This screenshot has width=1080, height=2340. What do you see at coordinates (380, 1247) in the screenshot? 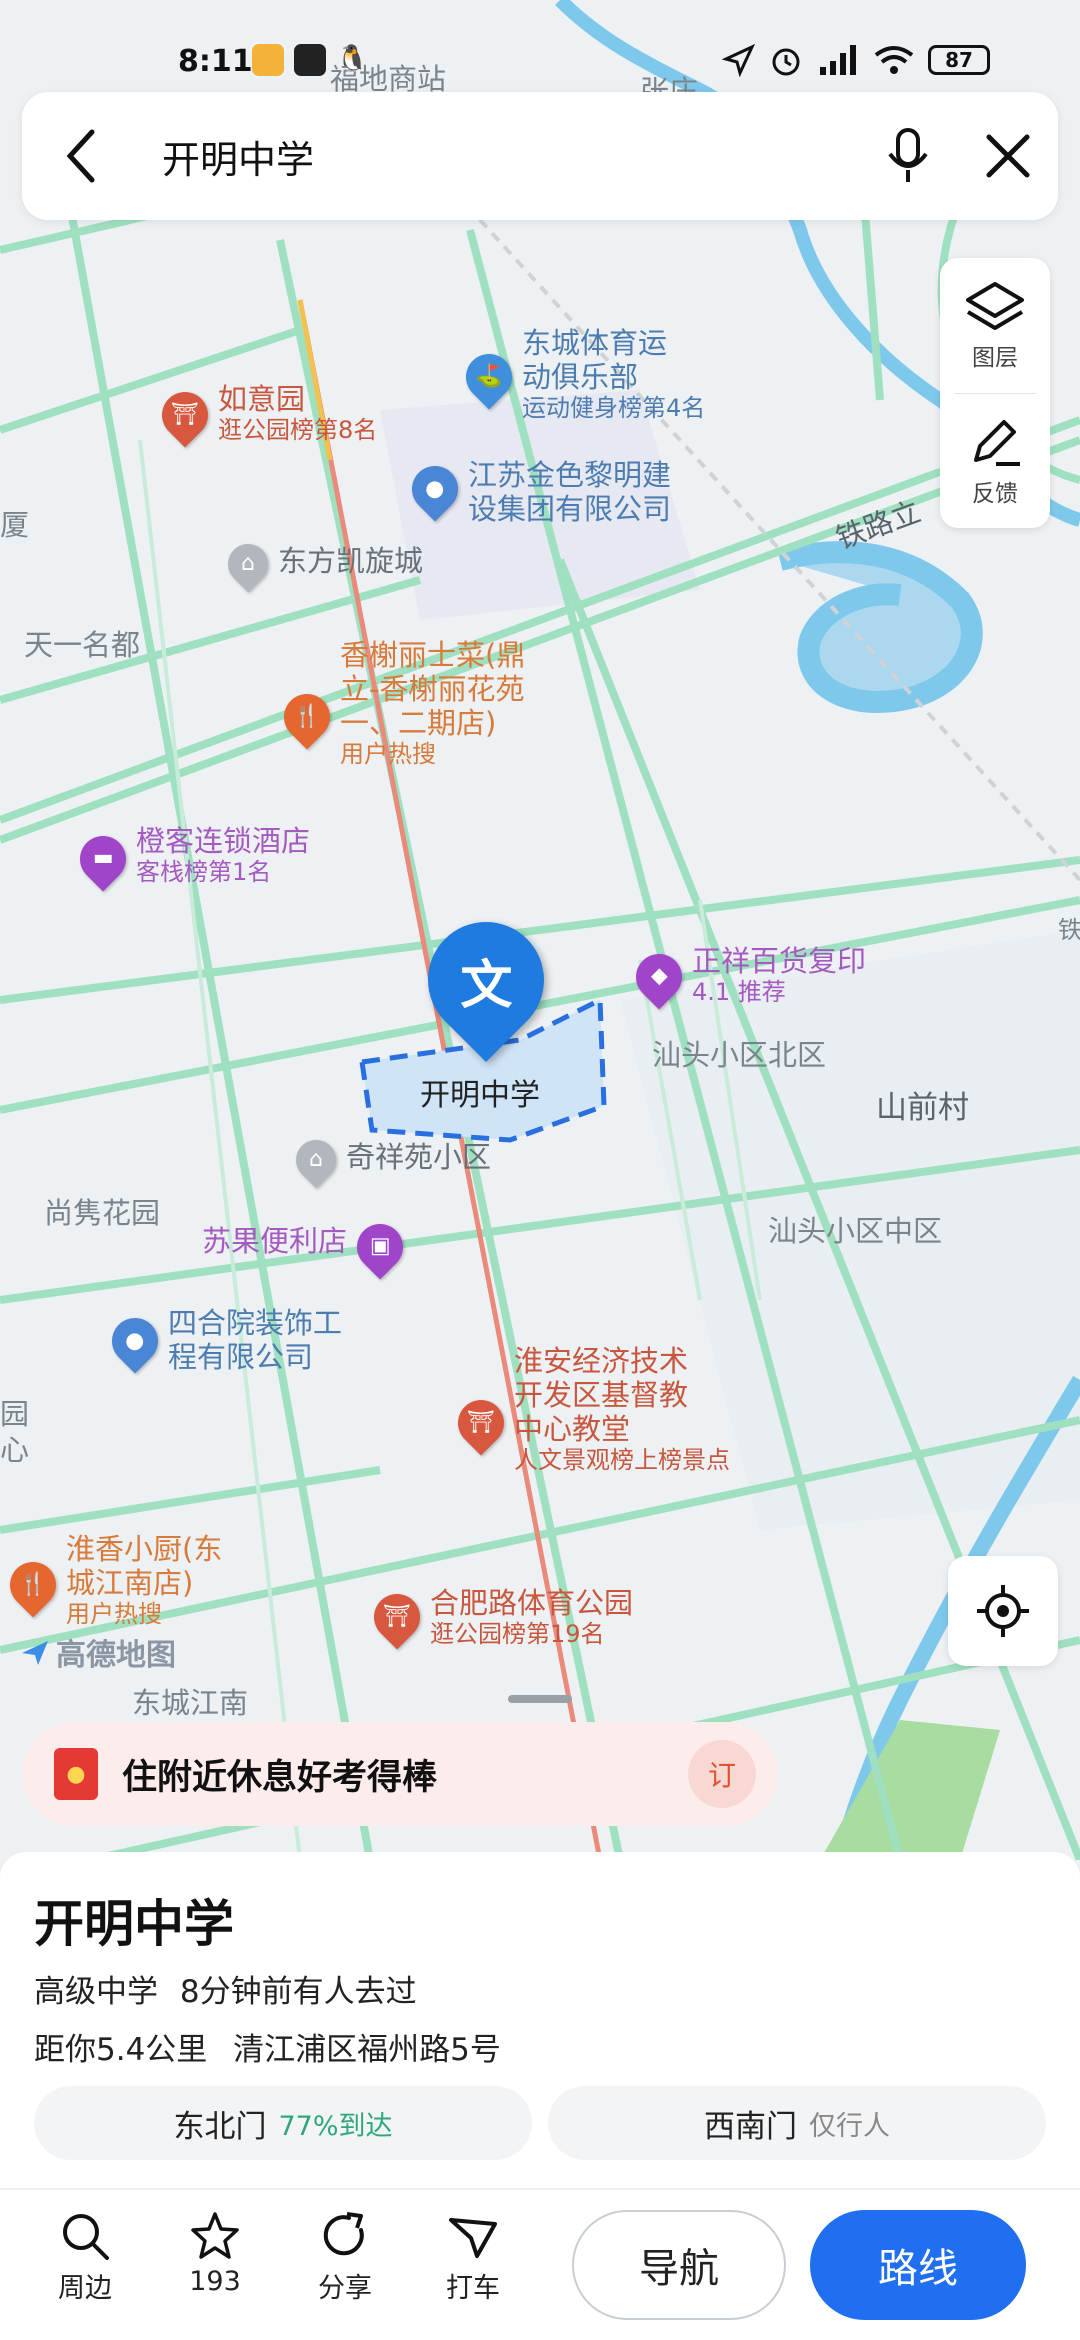
I see `convenience-store-pin-icon: ▣` at bounding box center [380, 1247].